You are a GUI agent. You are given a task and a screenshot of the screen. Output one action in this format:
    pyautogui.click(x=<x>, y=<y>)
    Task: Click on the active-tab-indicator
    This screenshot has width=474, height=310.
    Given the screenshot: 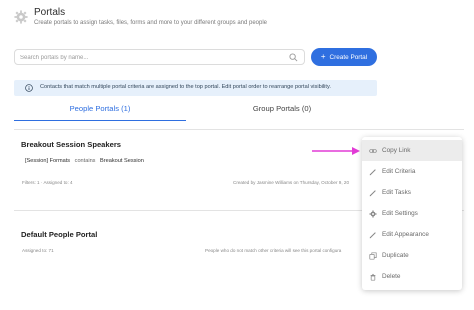 What is the action you would take?
    pyautogui.click(x=100, y=120)
    